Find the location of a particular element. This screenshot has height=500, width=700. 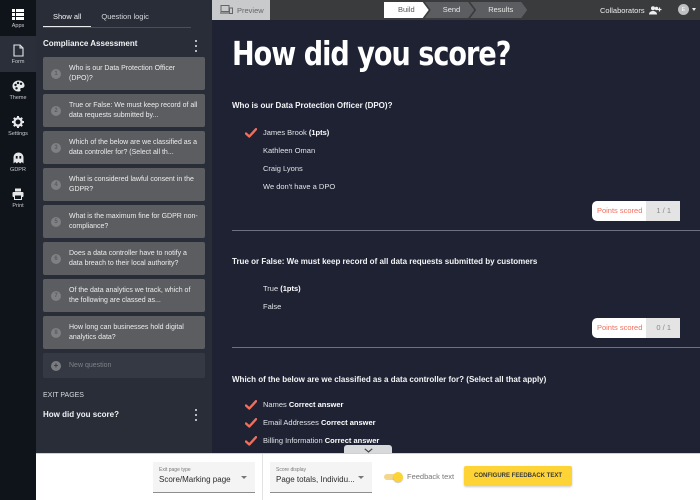

points-scored-badge: Points scored 0 / 1 is located at coordinates (635, 328).